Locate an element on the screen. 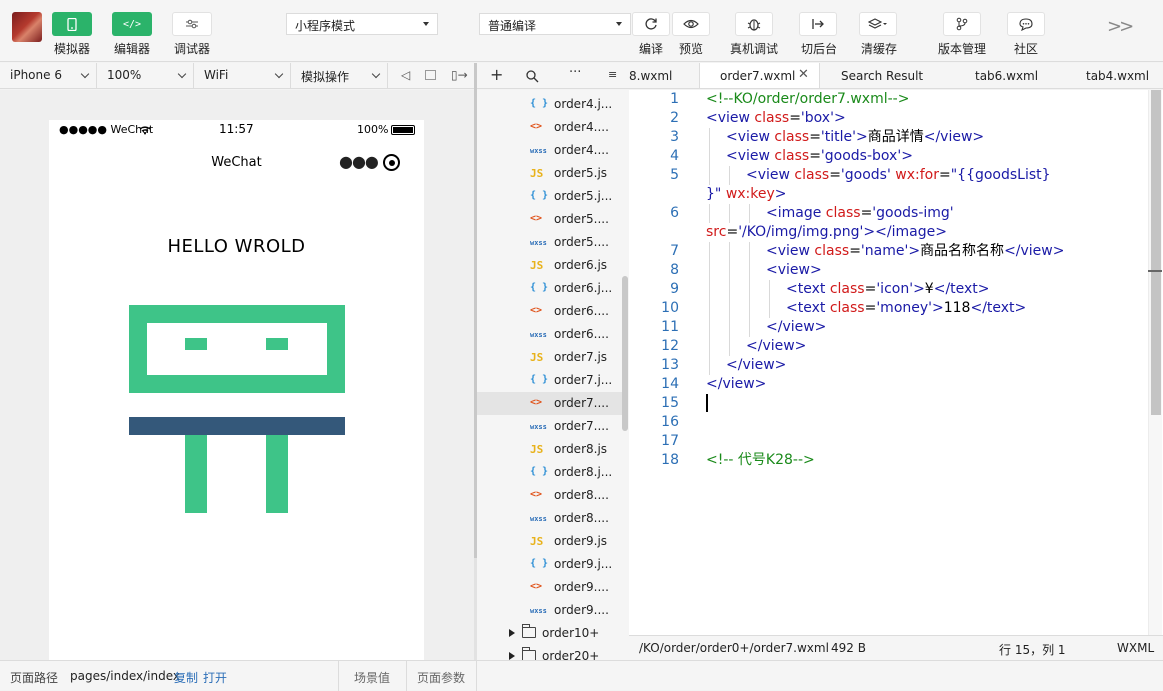 This screenshot has height=691, width=1163. search-icon is located at coordinates (532, 76).